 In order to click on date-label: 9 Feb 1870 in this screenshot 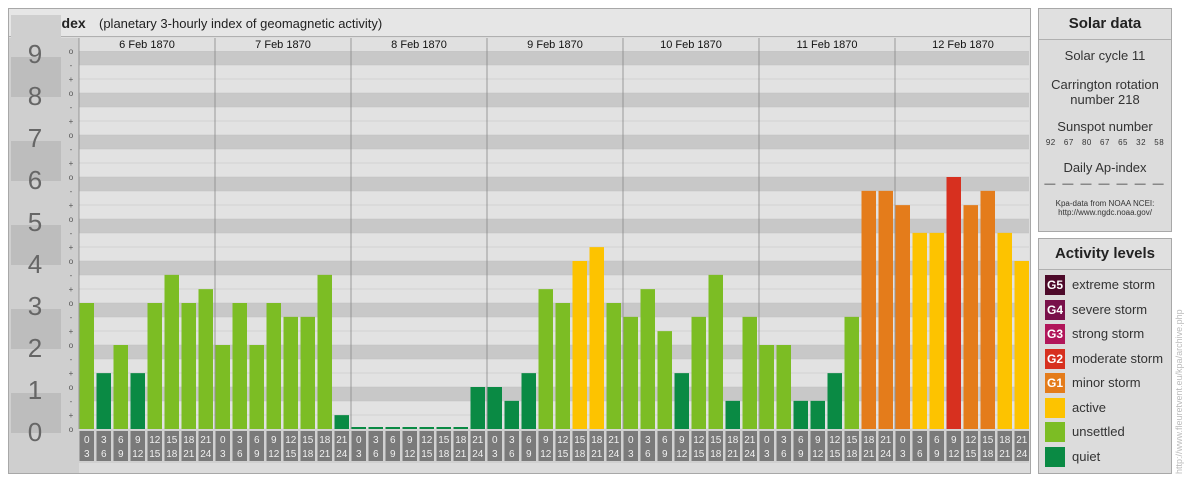, I will do `click(555, 45)`.